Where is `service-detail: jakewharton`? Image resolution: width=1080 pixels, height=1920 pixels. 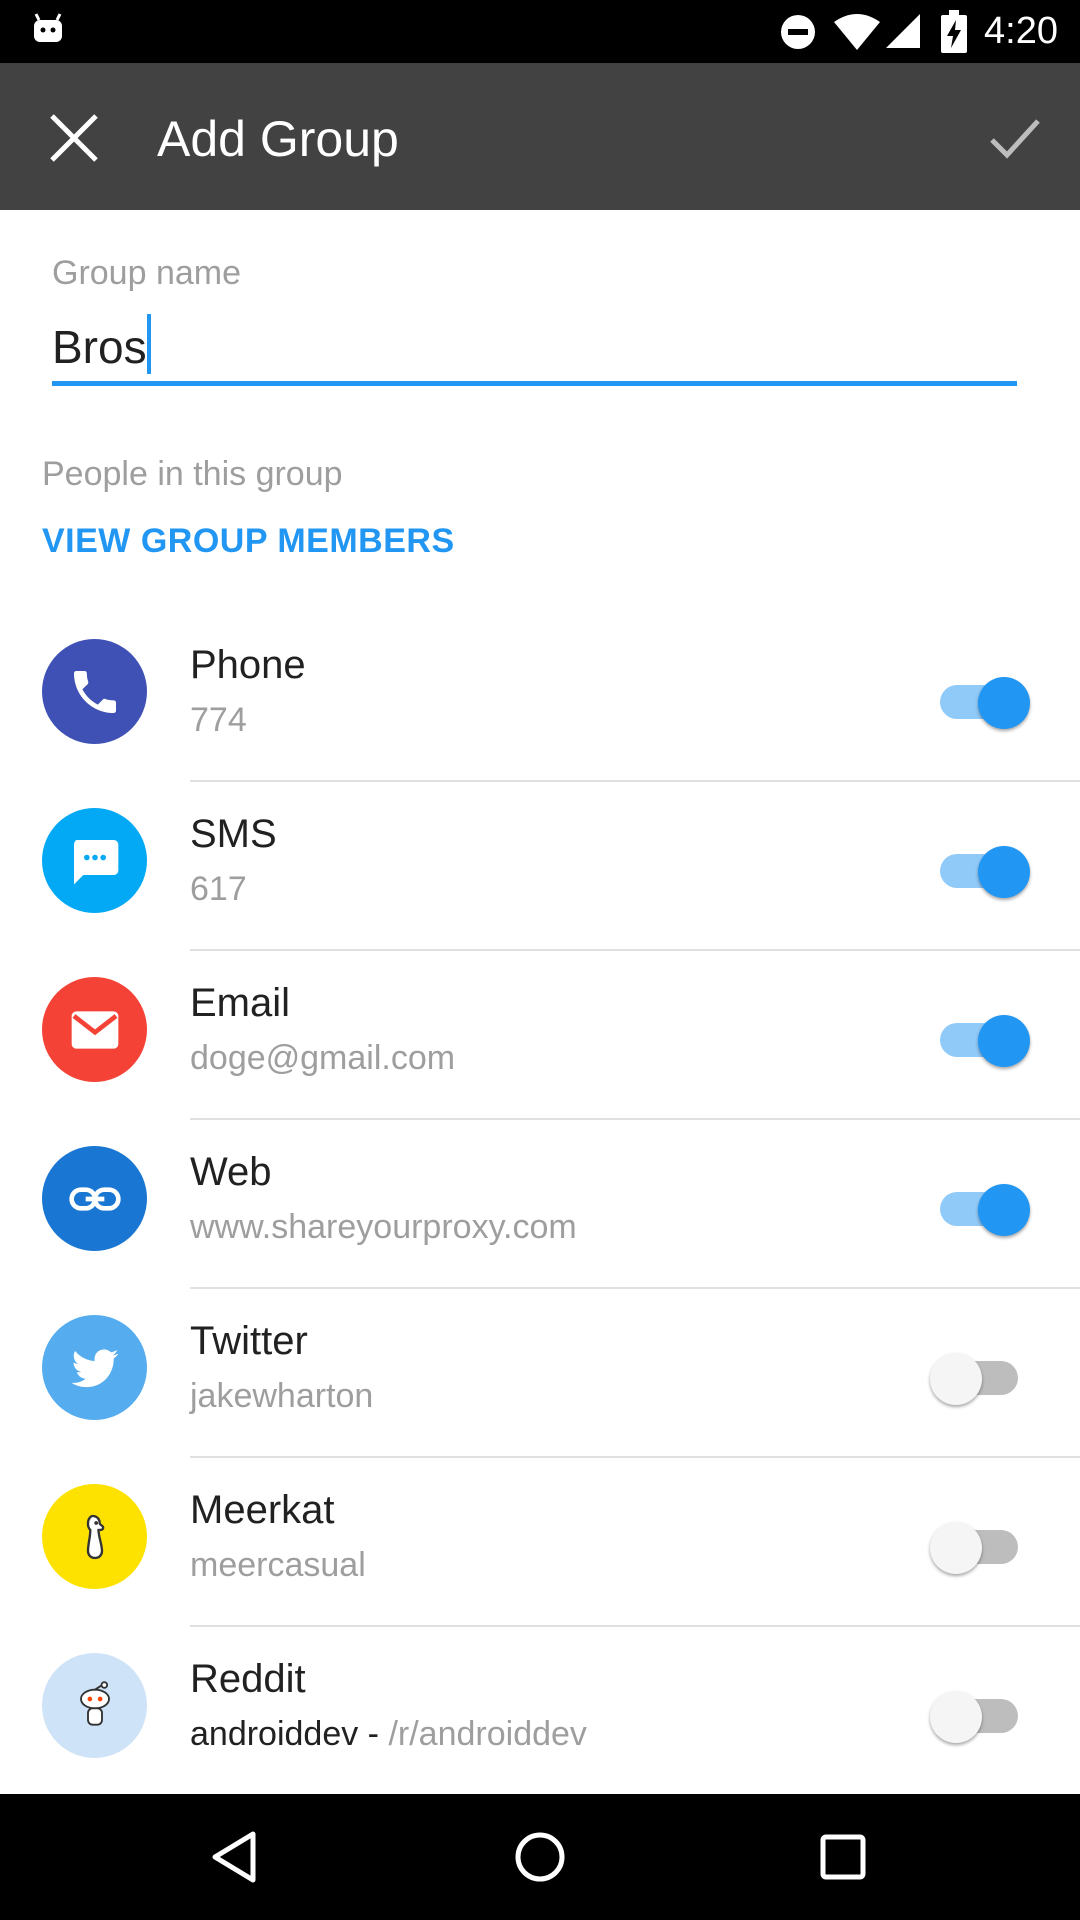
service-detail: jakewharton is located at coordinates (282, 1396).